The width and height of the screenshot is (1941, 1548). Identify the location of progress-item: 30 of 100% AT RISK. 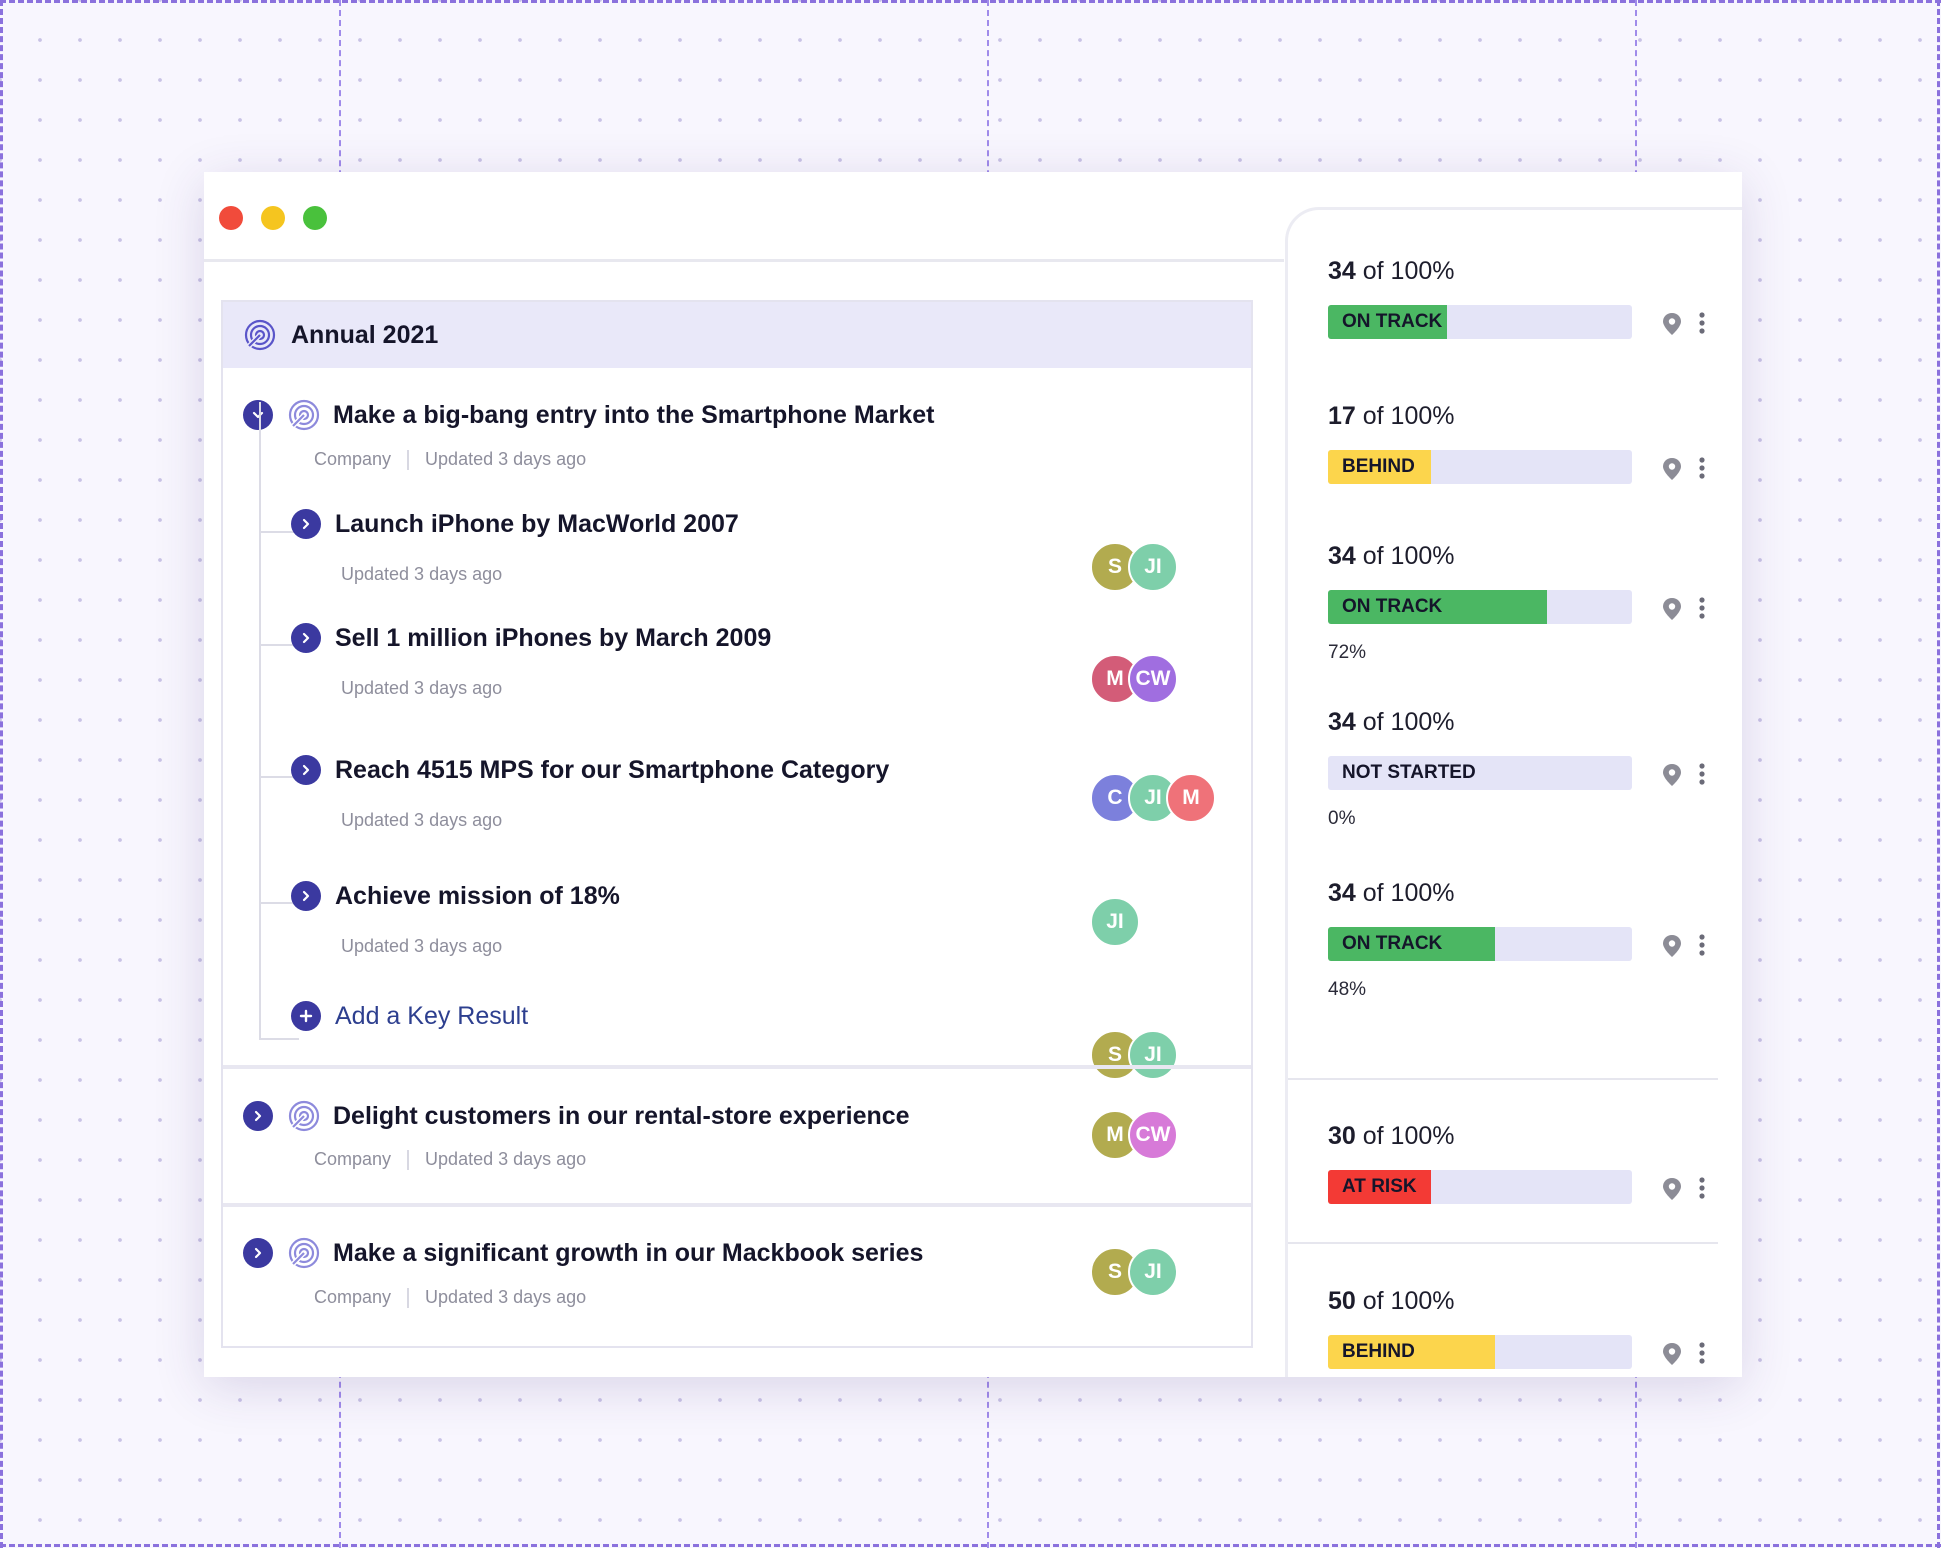
(1528, 1163).